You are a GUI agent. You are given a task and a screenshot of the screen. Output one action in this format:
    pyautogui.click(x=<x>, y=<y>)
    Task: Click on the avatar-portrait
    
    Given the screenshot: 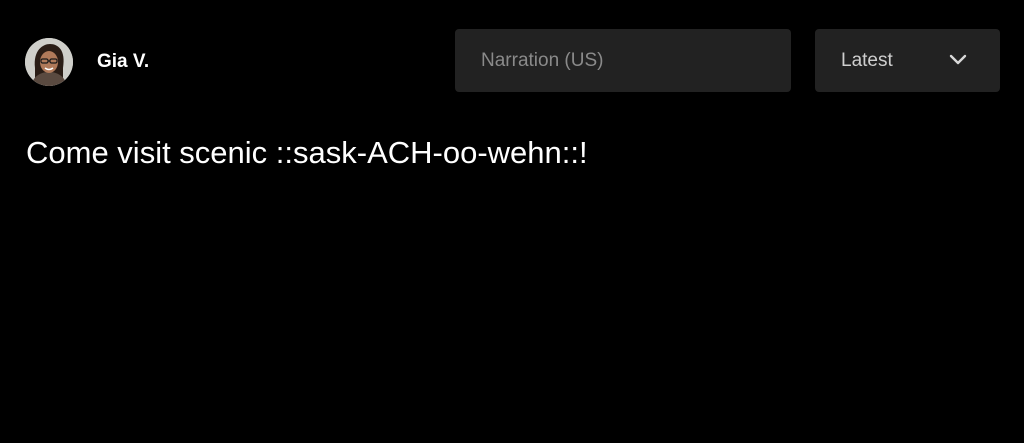 What is the action you would take?
    pyautogui.click(x=49, y=62)
    